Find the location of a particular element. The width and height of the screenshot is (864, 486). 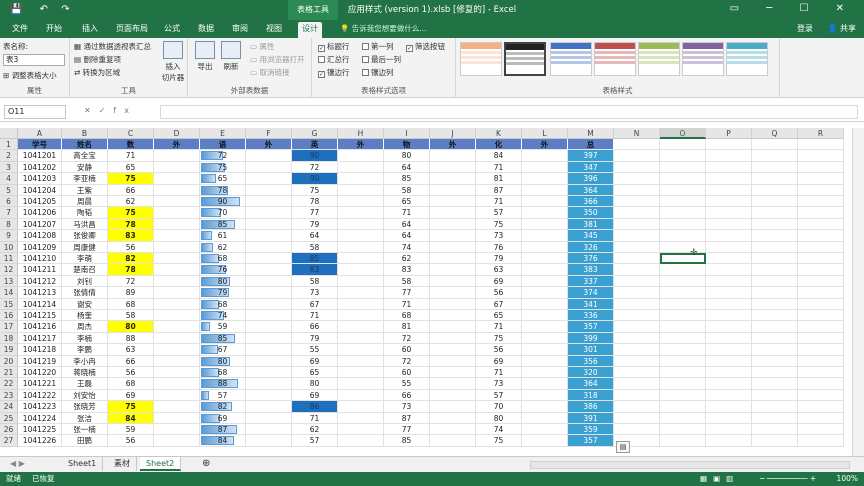

banded-columns-checkbox: 镶边列 is located at coordinates (378, 72).